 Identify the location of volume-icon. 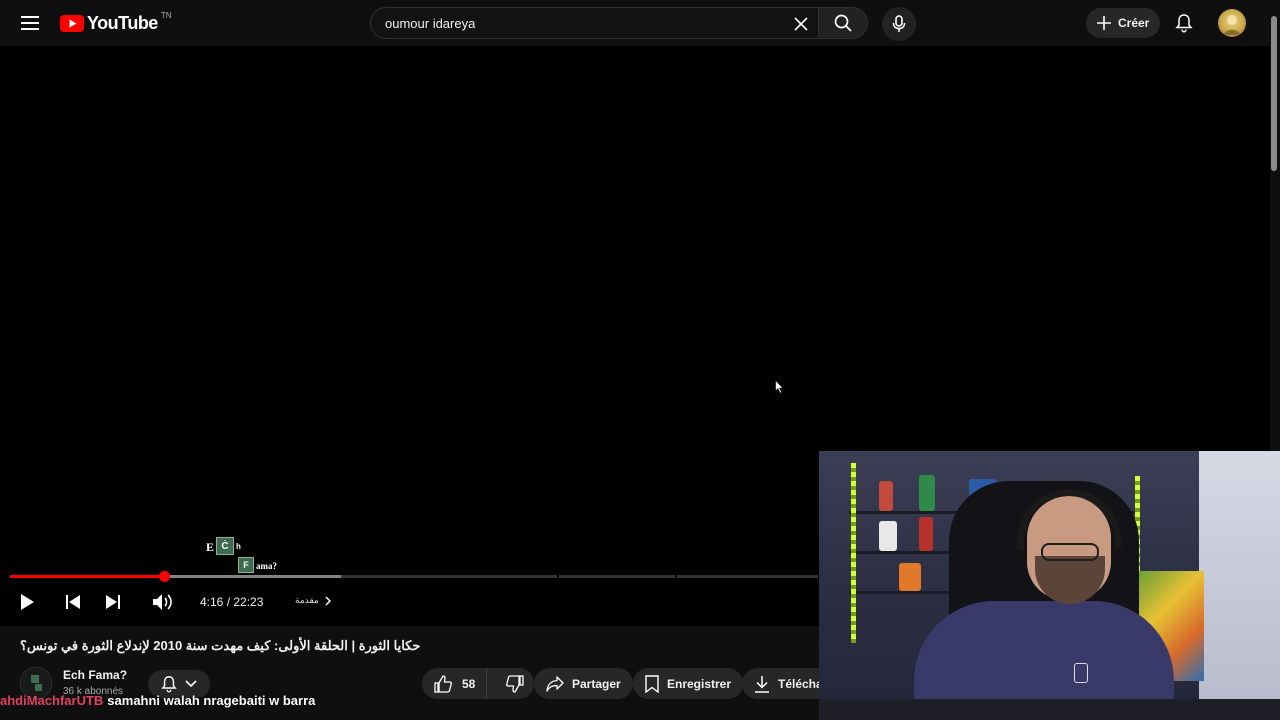
(162, 602).